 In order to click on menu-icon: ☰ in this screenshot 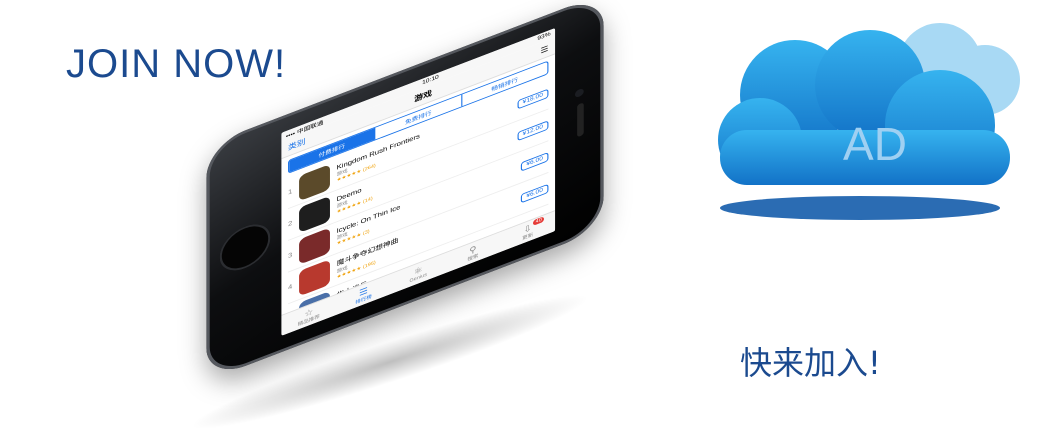, I will do `click(545, 49)`.